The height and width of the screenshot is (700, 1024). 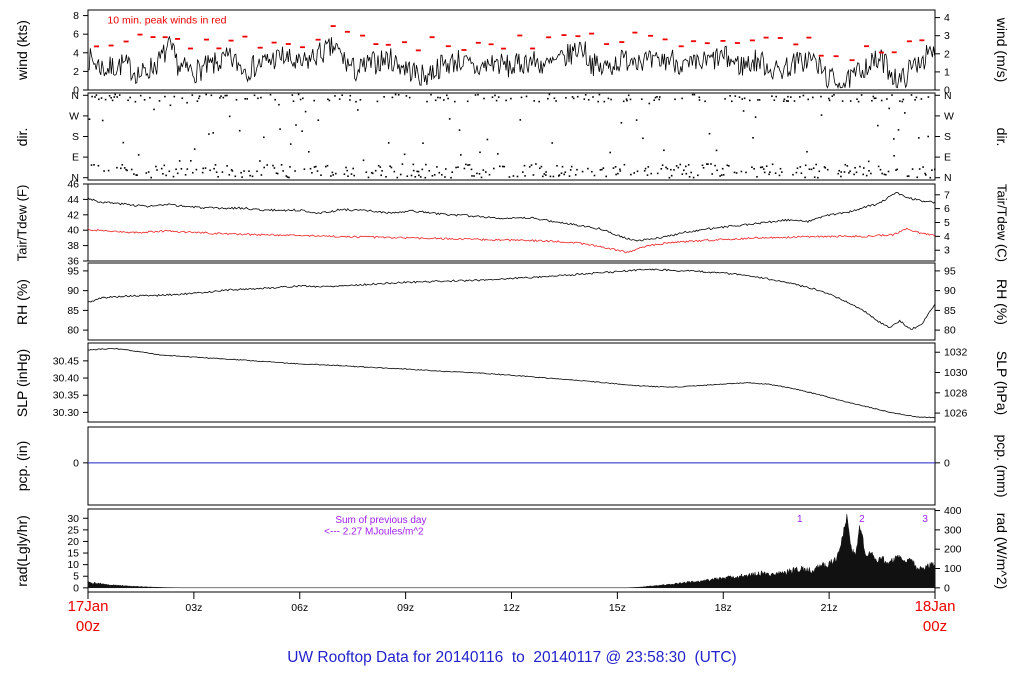 I want to click on axis-title-slp-right: SLP (hPa), so click(x=1002, y=382).